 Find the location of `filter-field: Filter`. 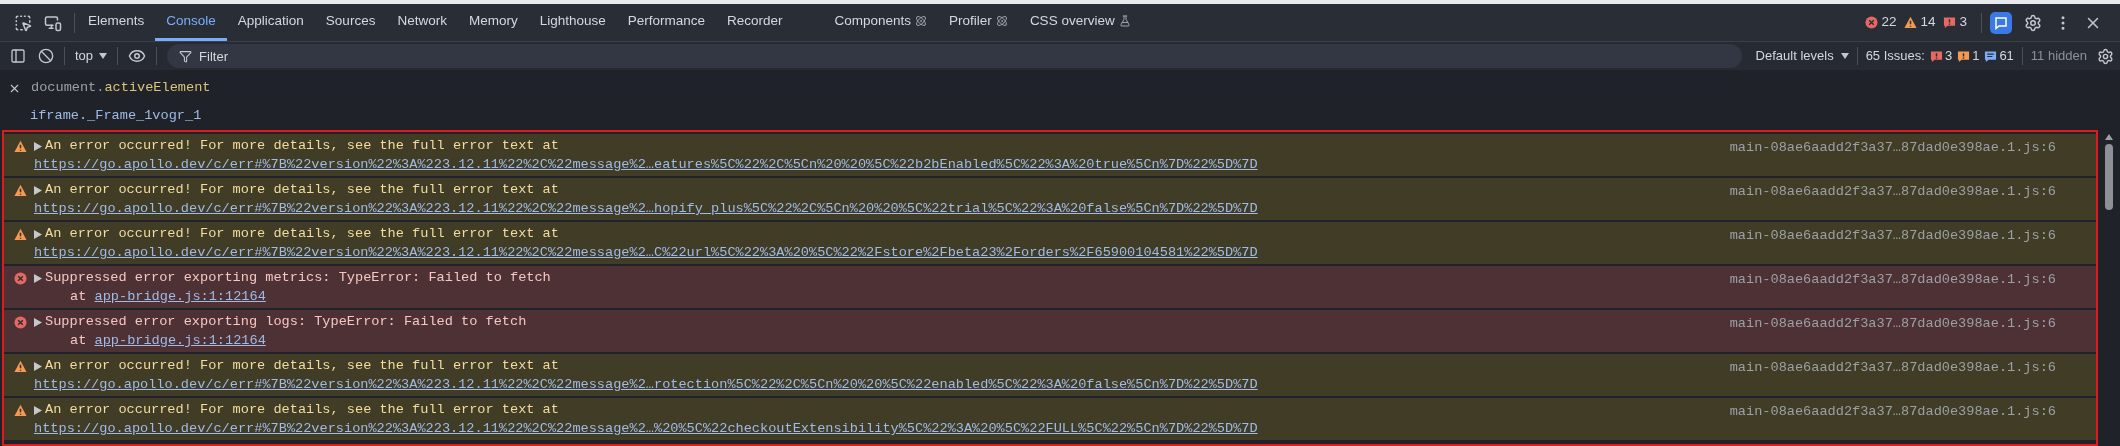

filter-field: Filter is located at coordinates (954, 56).